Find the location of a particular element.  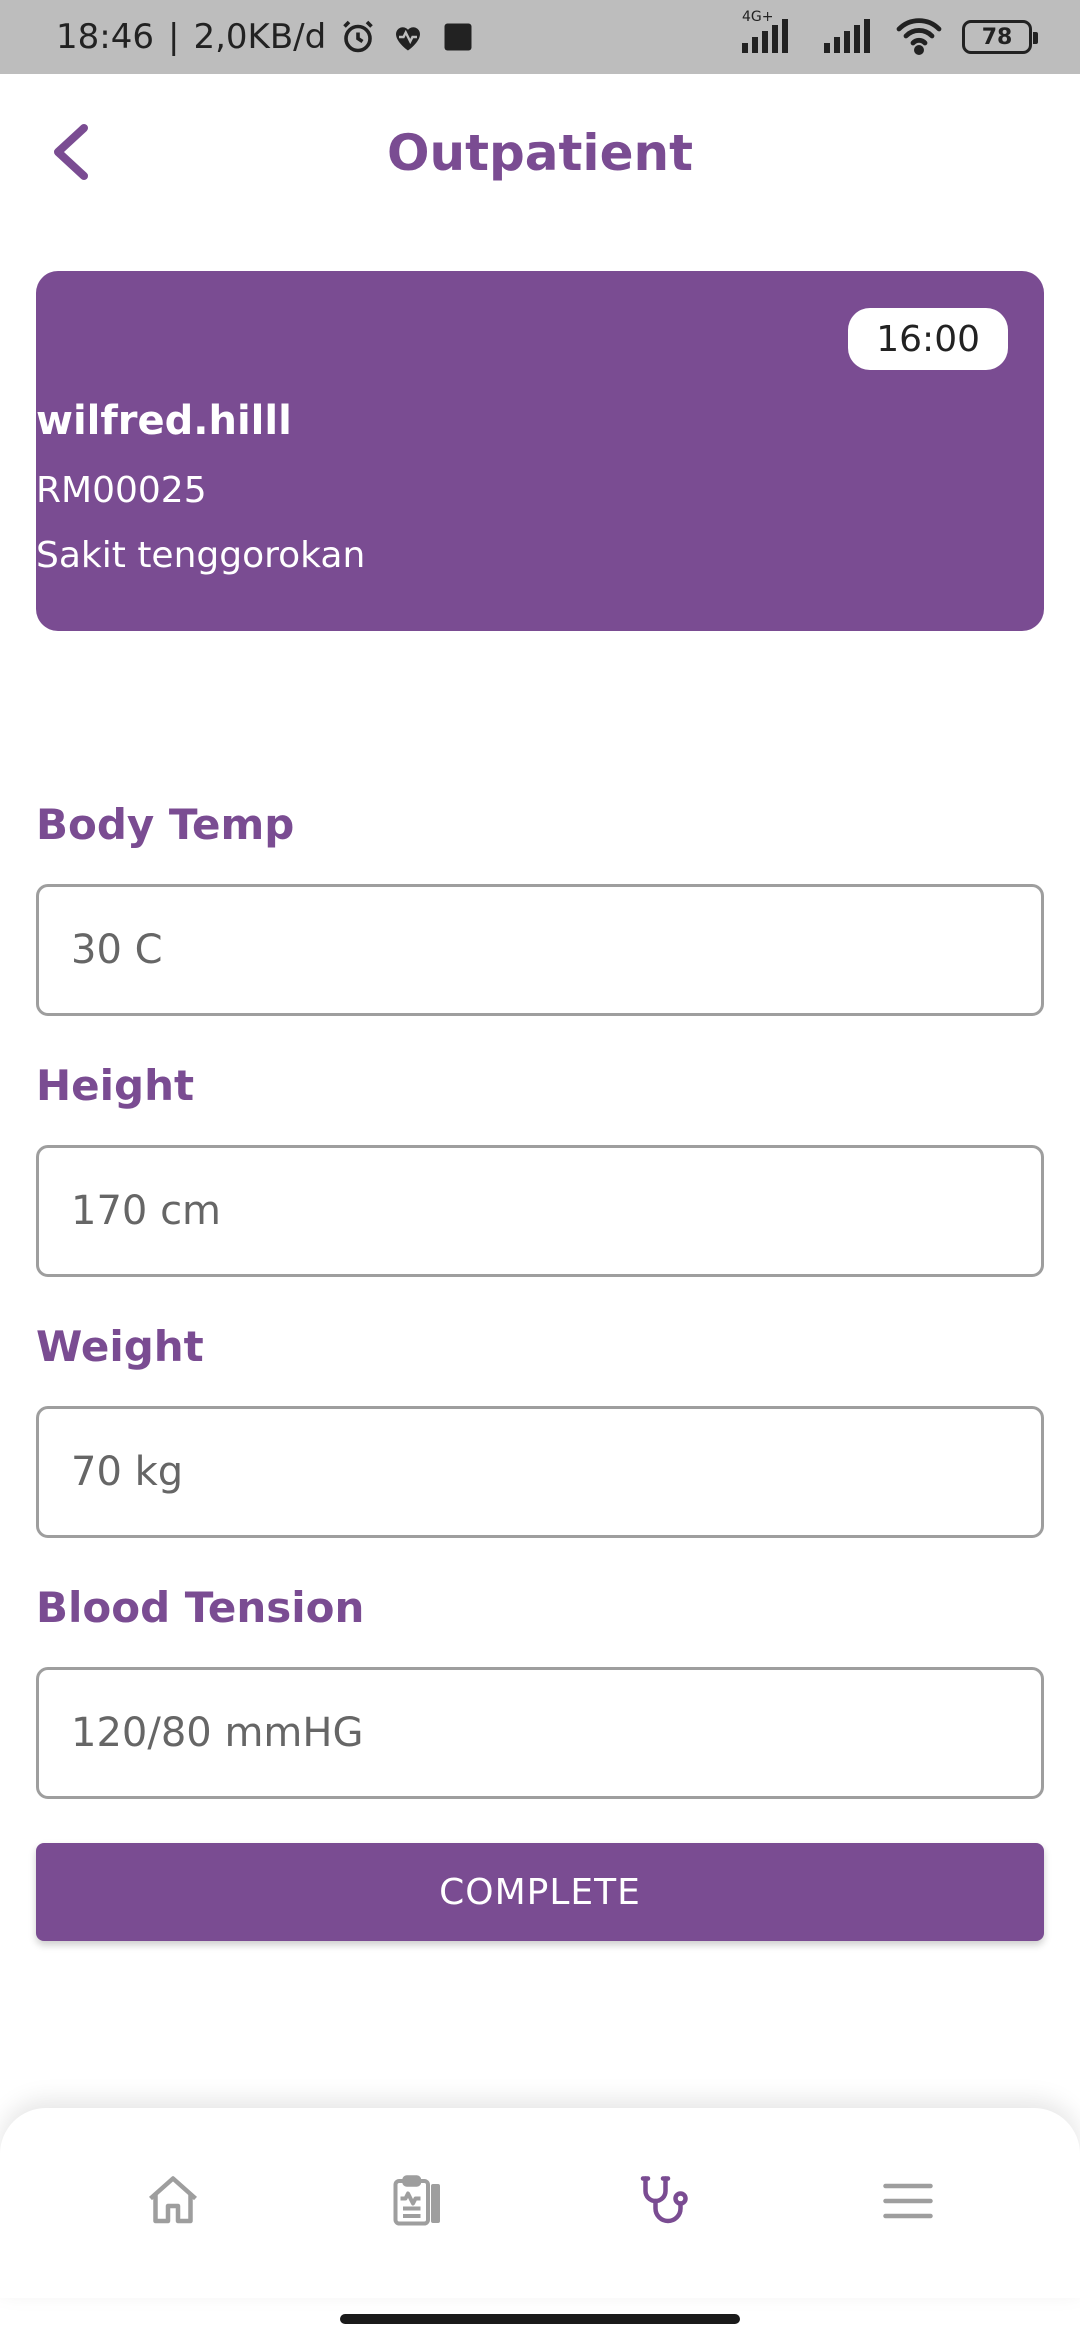

height-label: Height is located at coordinates (115, 1085).